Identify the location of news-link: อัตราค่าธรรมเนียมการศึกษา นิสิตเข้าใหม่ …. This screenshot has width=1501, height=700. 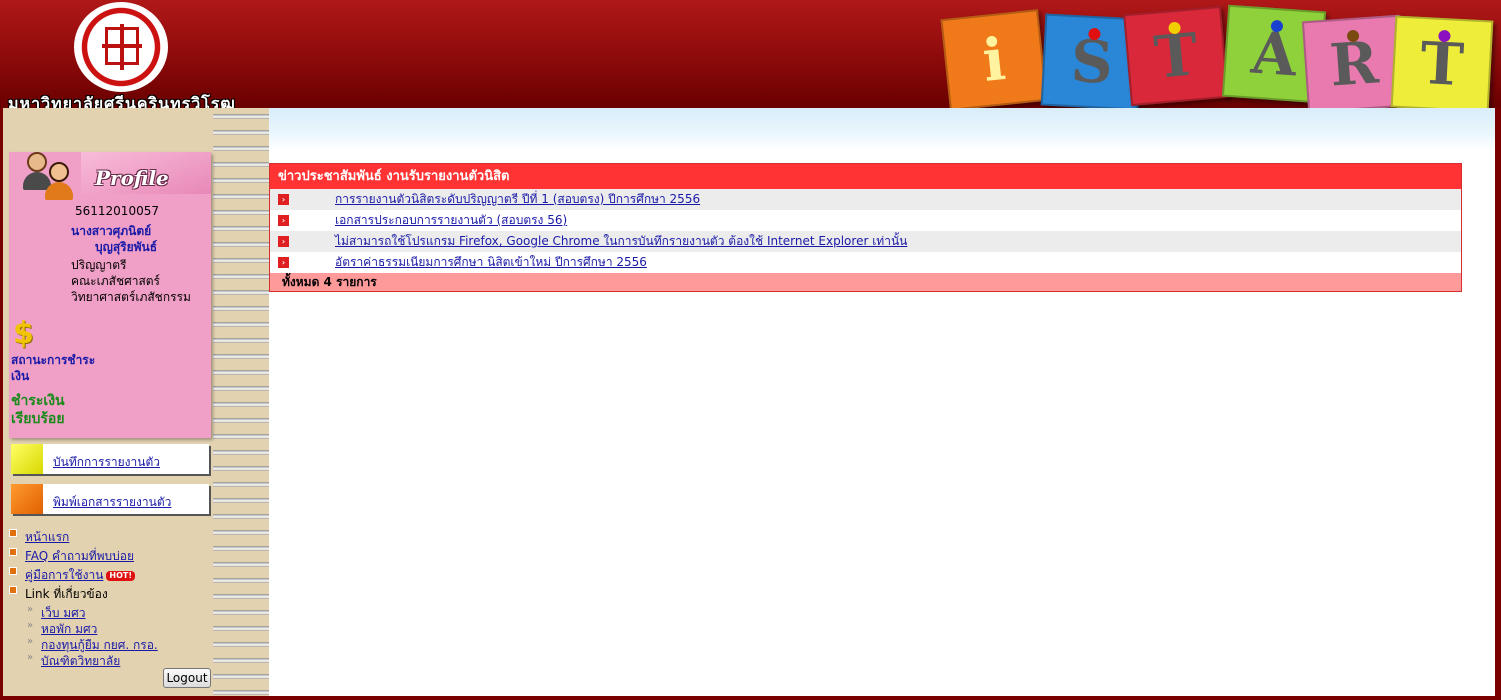
(491, 262).